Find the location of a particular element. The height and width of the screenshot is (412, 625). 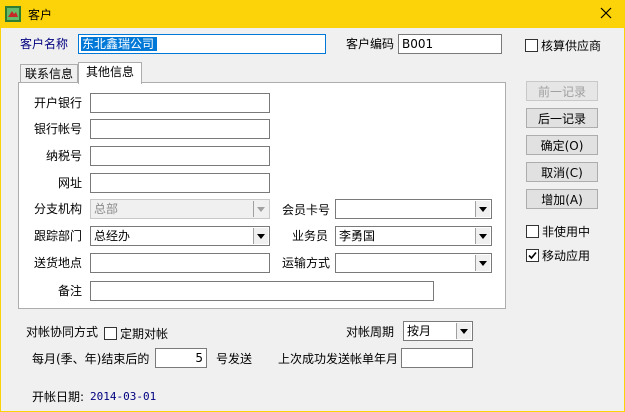

branch-label: 分支机构 is located at coordinates (58, 209).